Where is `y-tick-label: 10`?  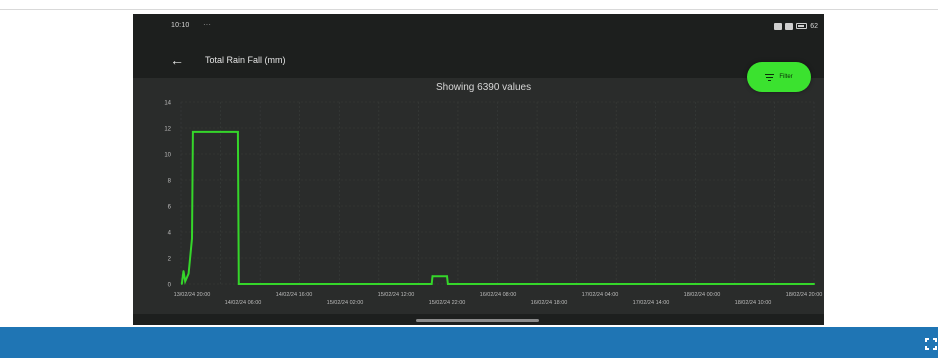 y-tick-label: 10 is located at coordinates (167, 156).